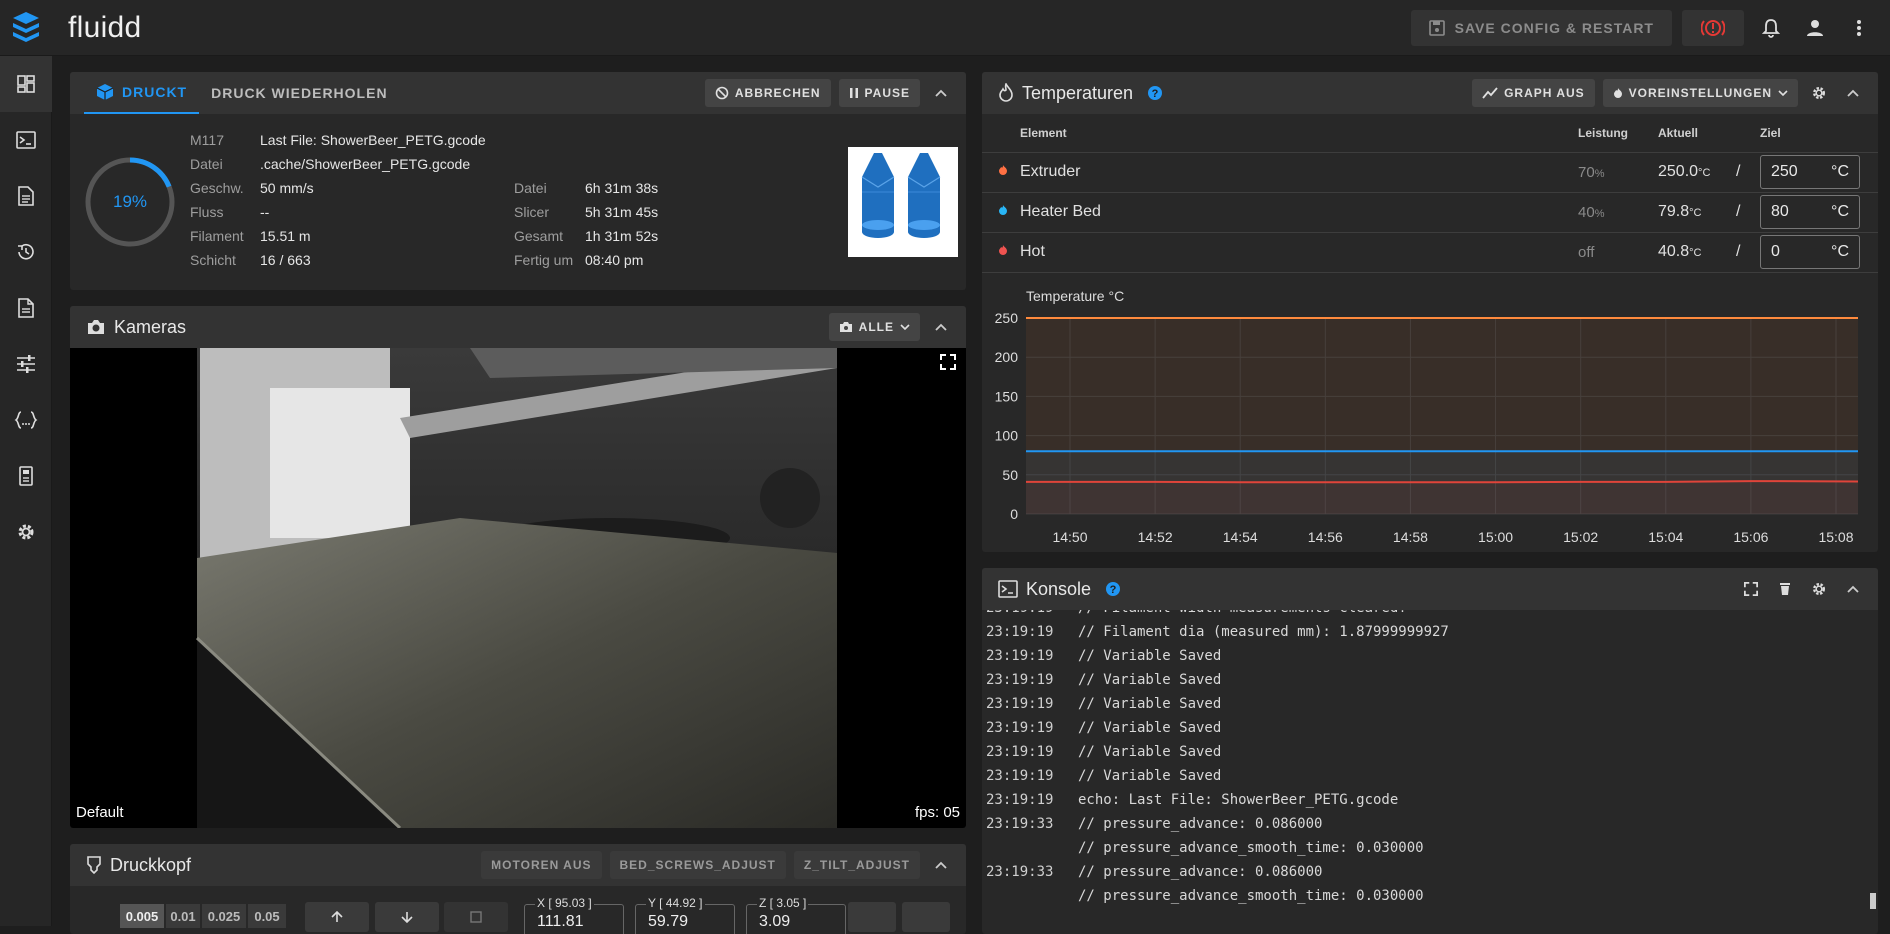 This screenshot has height=934, width=1890. I want to click on x-tick-label: 14:52, so click(1155, 537).